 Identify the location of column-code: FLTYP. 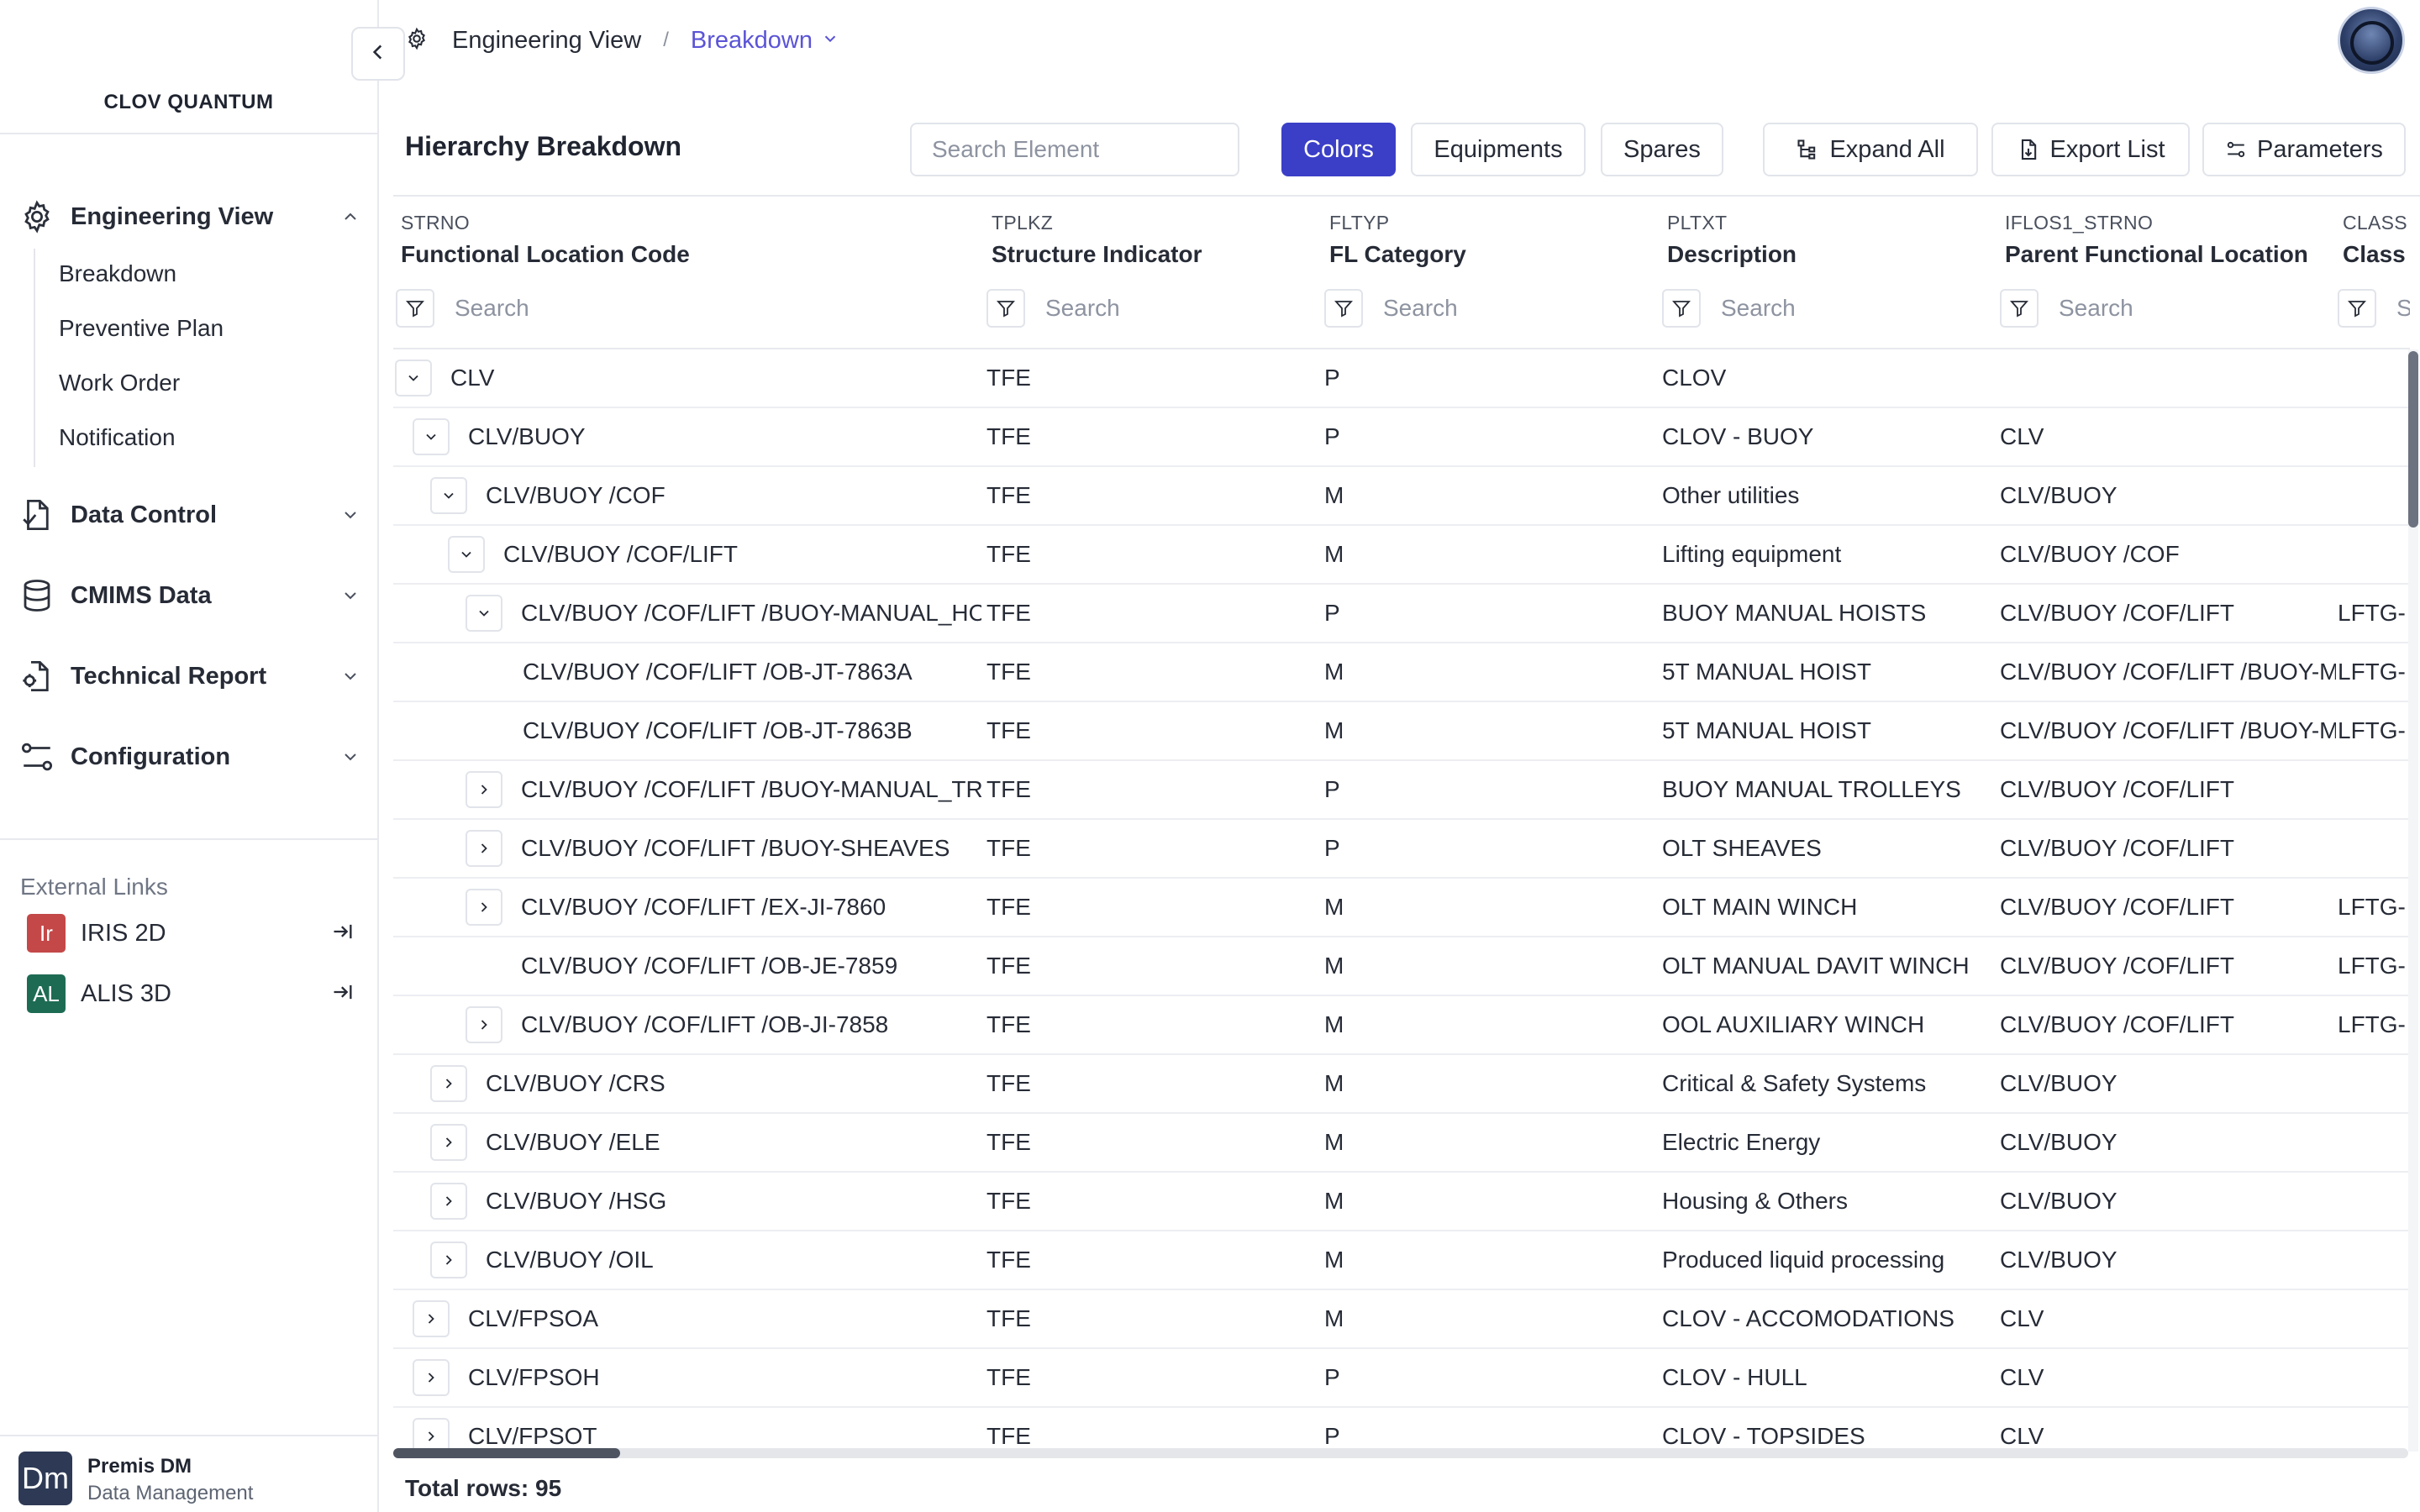
(1359, 223).